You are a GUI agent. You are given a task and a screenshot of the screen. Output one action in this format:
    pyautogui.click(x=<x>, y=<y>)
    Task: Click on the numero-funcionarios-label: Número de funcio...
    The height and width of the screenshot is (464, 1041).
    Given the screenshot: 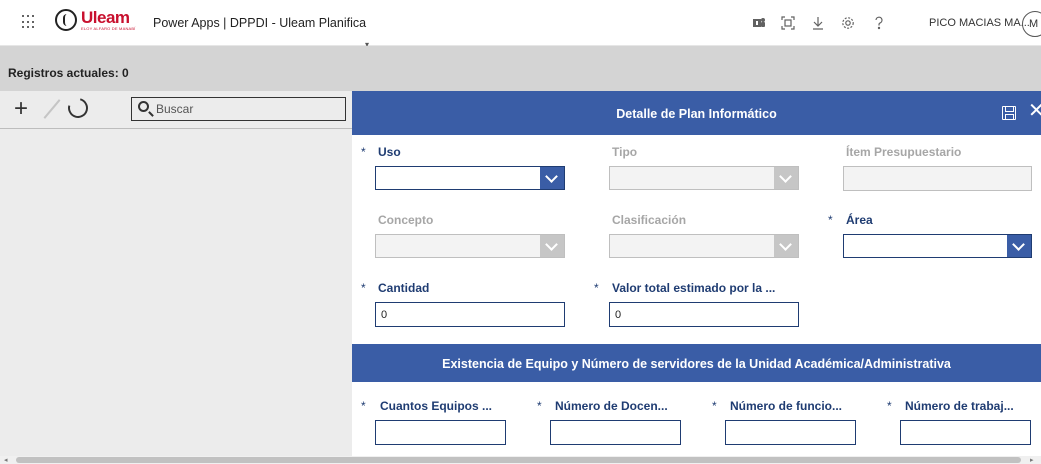 What is the action you would take?
    pyautogui.click(x=786, y=406)
    